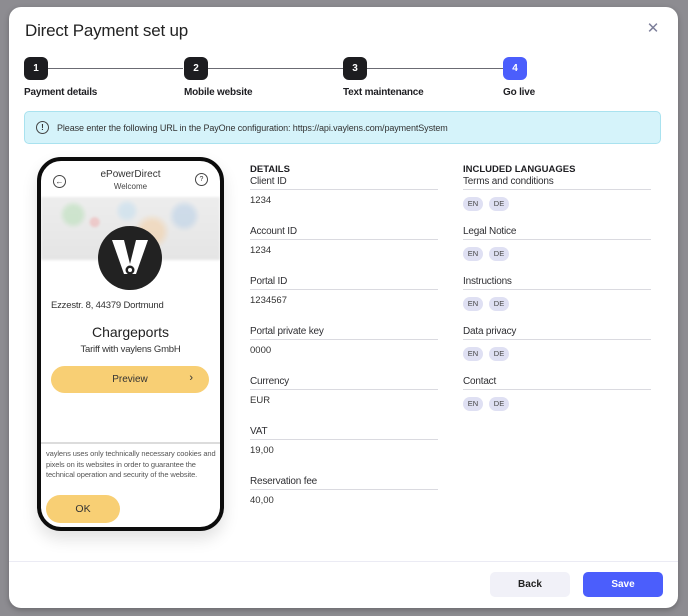 The width and height of the screenshot is (688, 616). Describe the element at coordinates (344, 451) in the screenshot. I see `field-vat: VAT 19,00` at that location.